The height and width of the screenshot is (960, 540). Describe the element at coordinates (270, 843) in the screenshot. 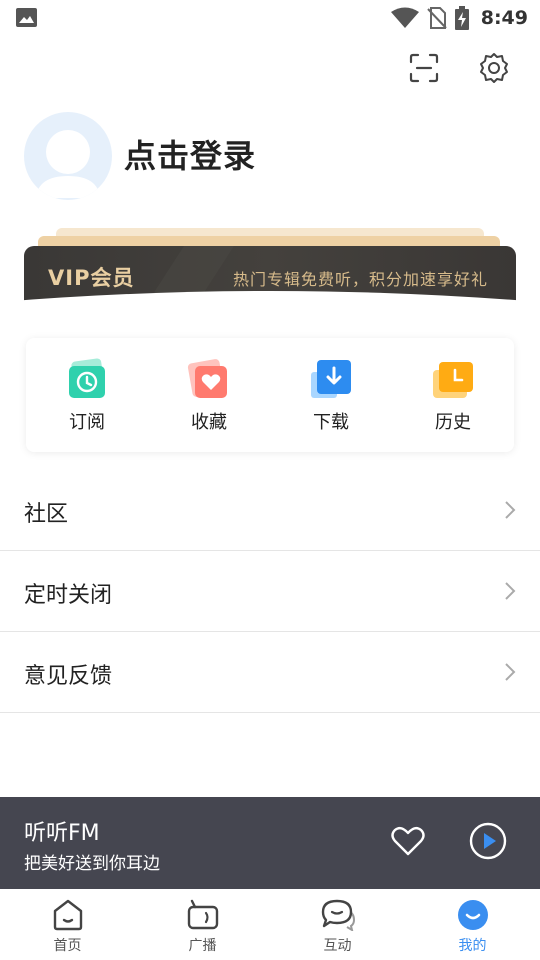

I see `mini-player: 听听FM 把美好送到你耳边` at that location.